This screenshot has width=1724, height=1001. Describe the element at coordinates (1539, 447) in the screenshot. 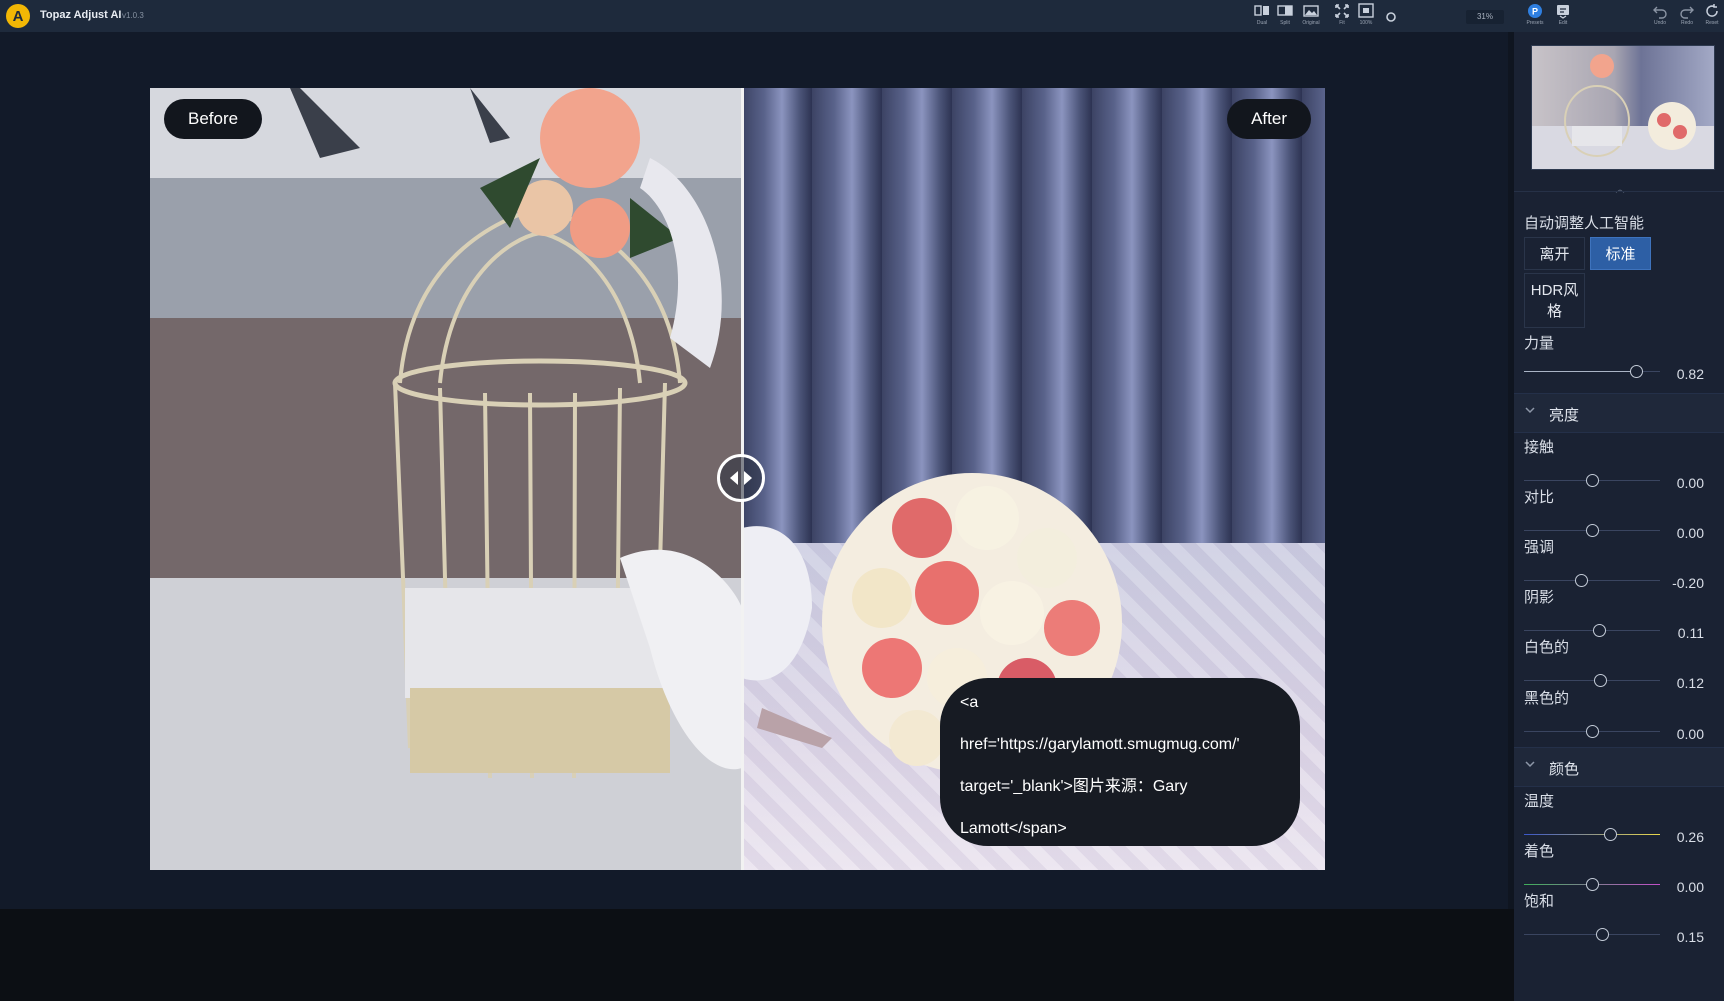

I see `slider-label: 接触` at that location.